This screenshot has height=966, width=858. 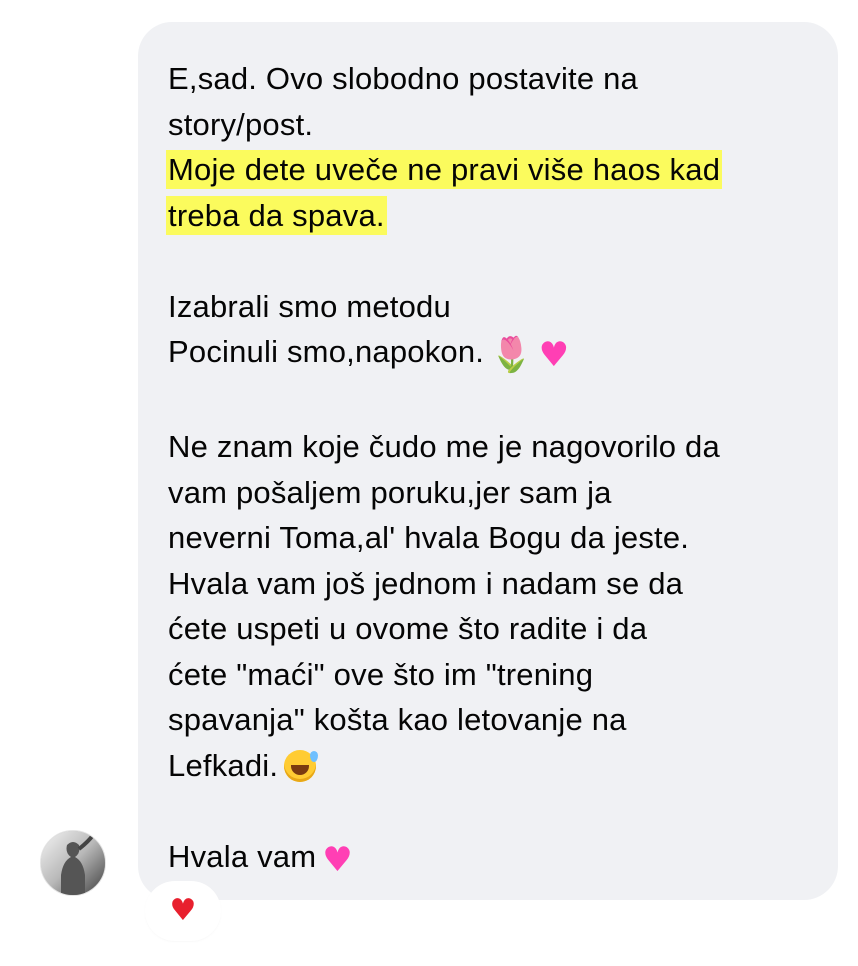 I want to click on message-line-with-emoji: Lefkadi., so click(x=488, y=766).